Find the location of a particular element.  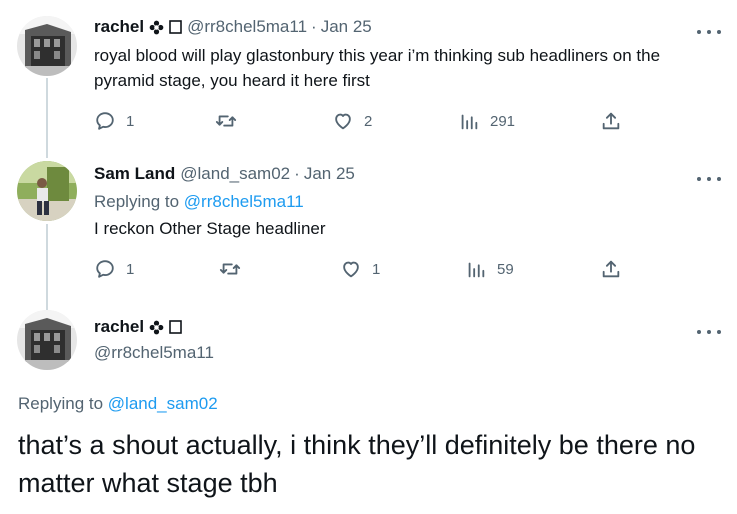

replying-to: Replying to @rr8chel5ma11 is located at coordinates (199, 202).